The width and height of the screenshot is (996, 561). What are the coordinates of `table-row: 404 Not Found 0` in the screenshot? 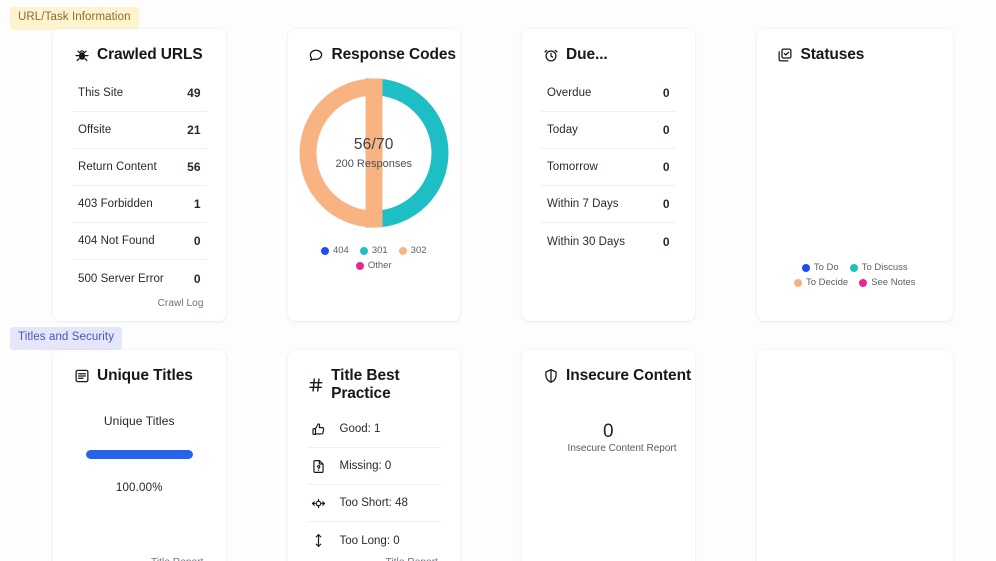 It's located at (139, 241).